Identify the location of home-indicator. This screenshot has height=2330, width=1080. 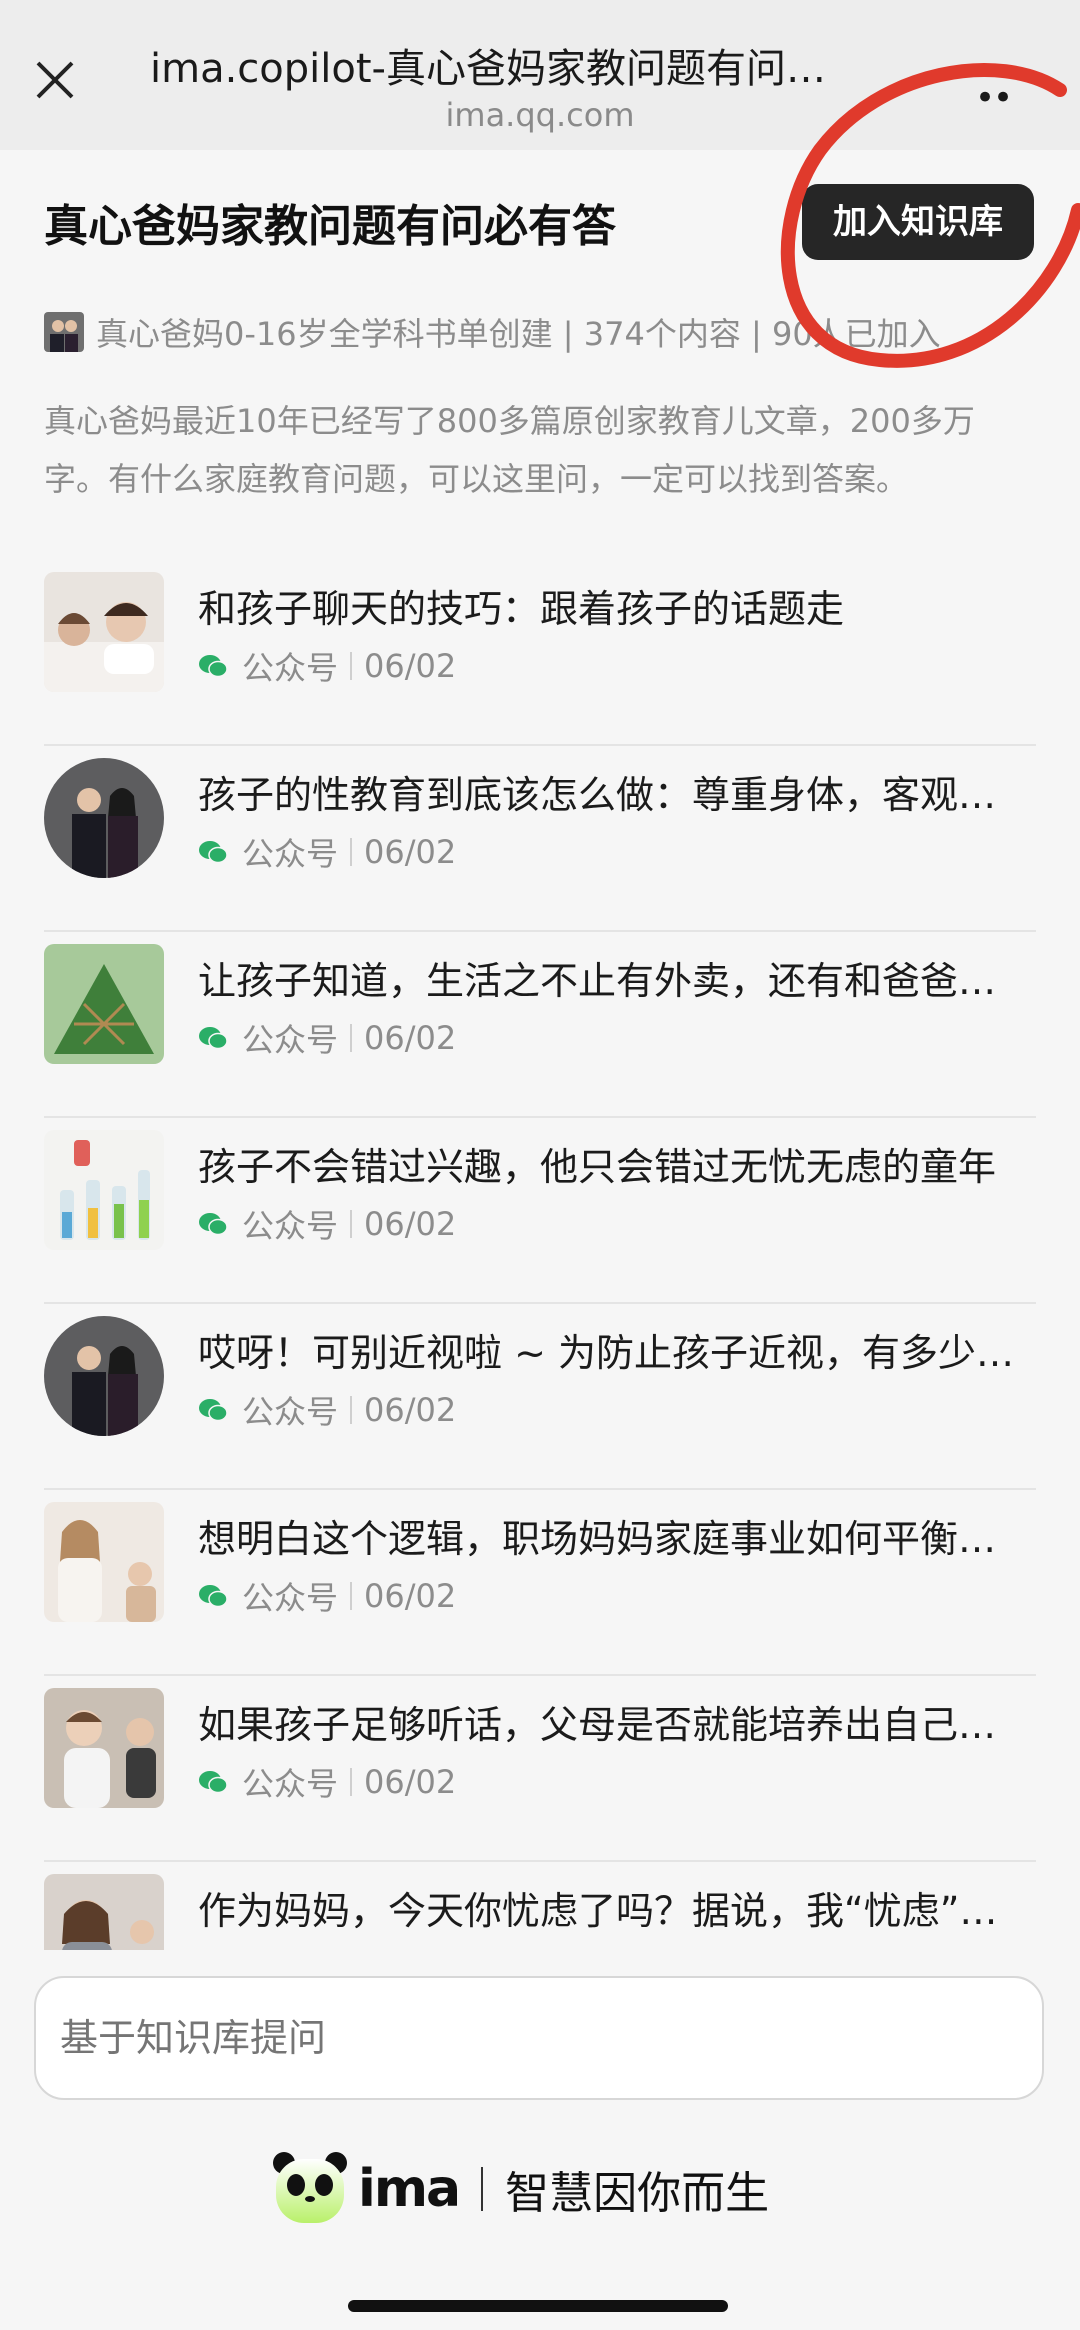
(538, 2306).